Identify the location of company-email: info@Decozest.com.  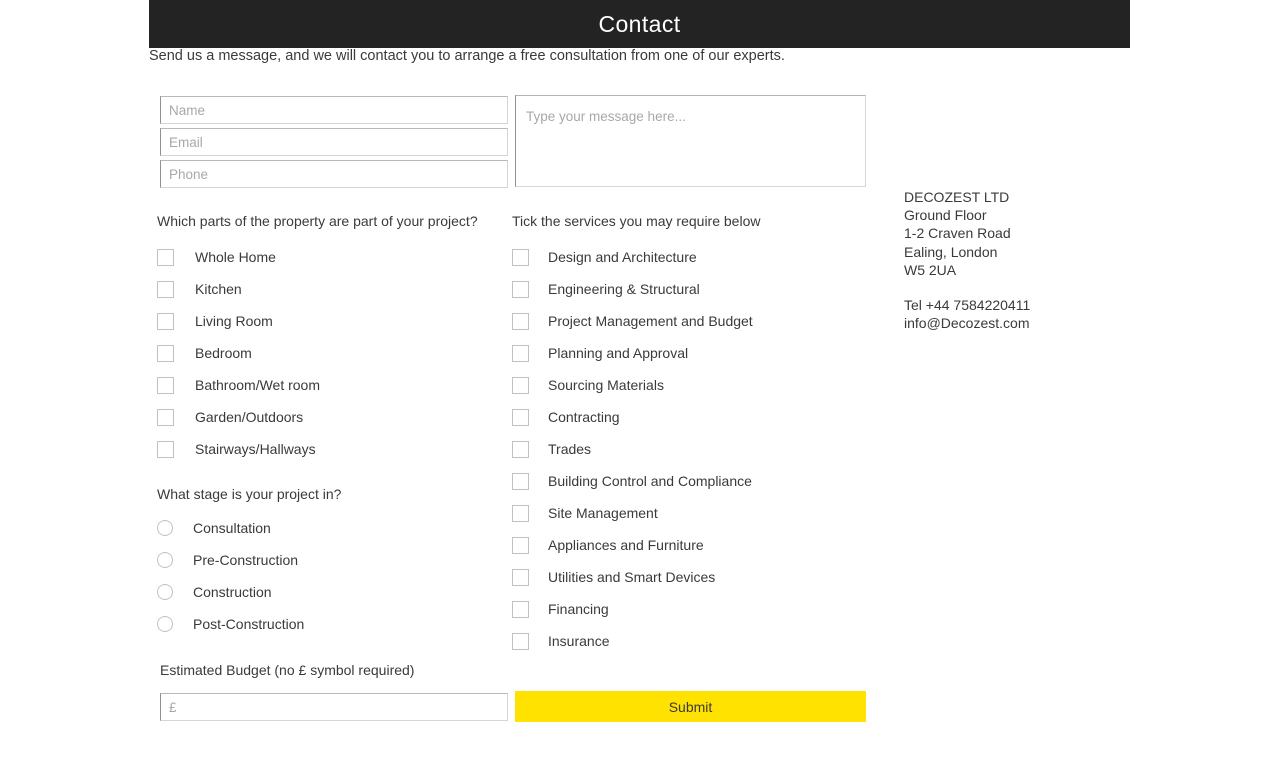
(967, 323).